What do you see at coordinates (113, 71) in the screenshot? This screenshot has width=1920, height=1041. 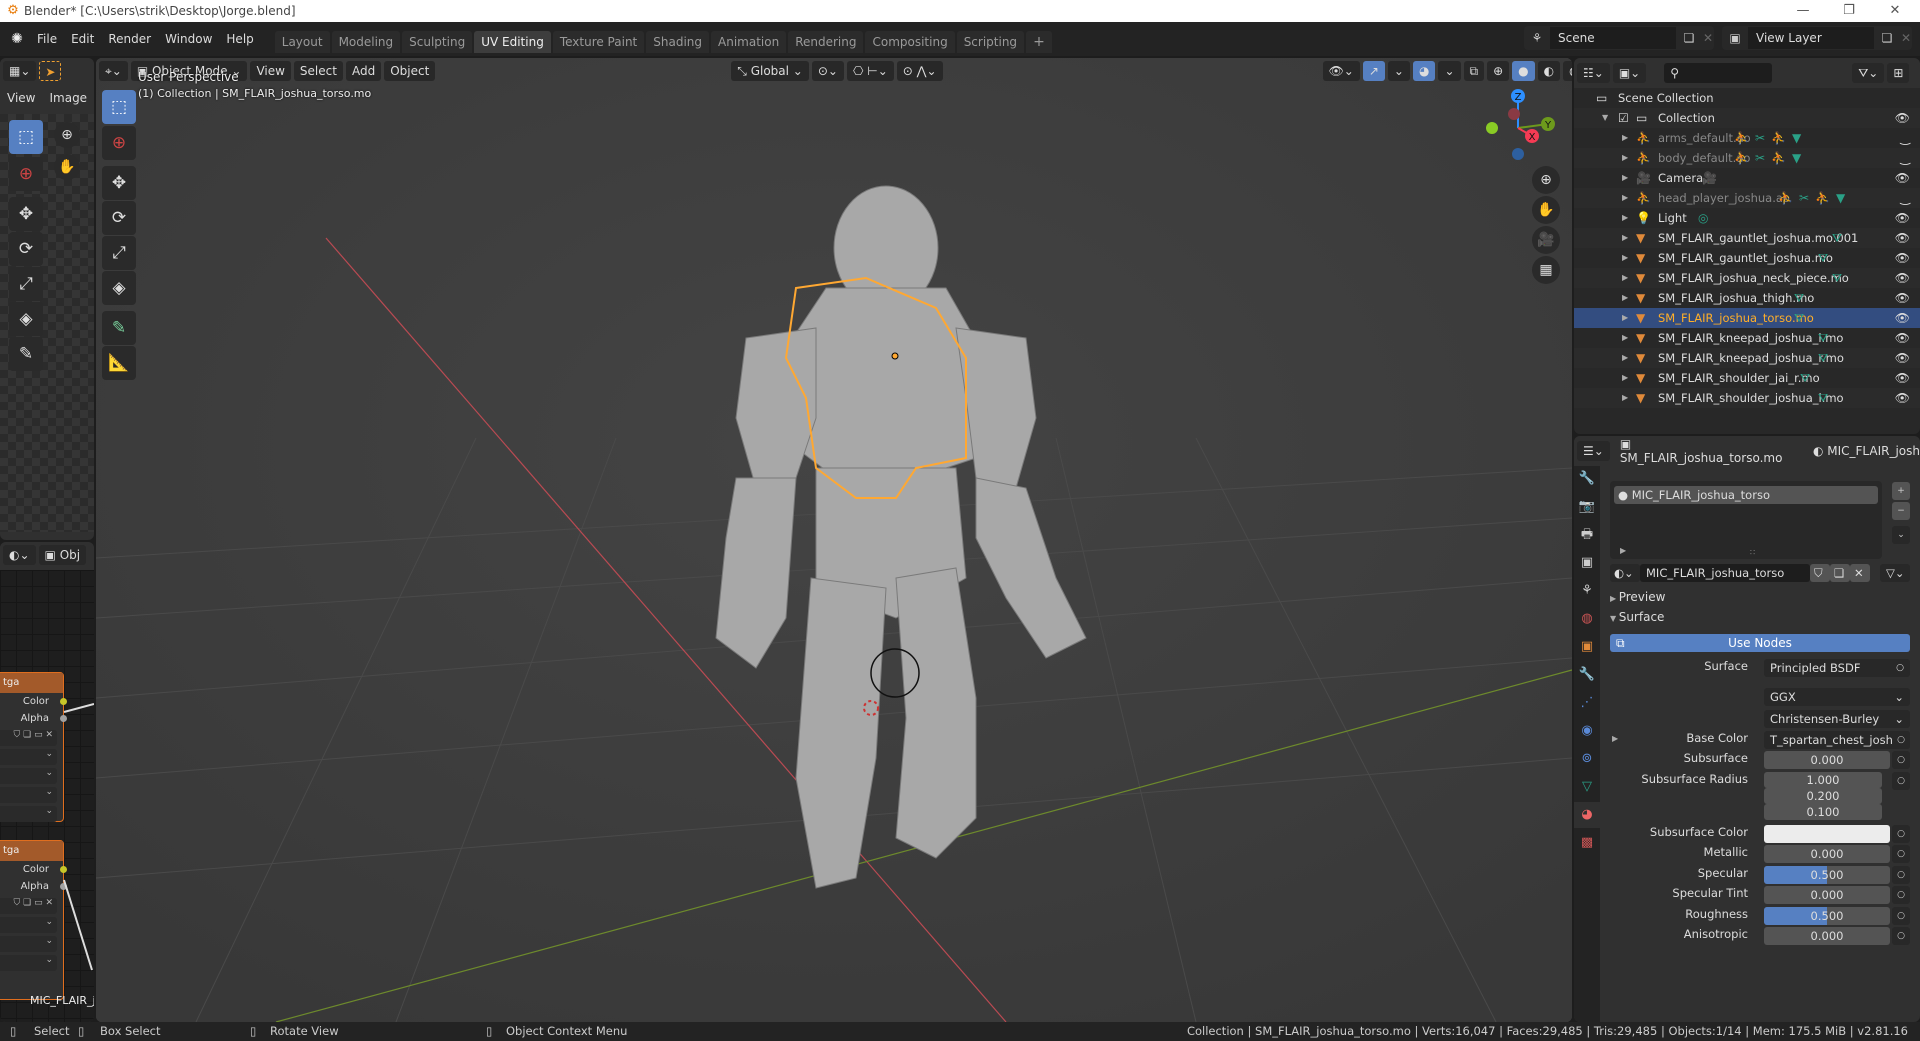 I see `editor-type-button: ⌖⌄` at bounding box center [113, 71].